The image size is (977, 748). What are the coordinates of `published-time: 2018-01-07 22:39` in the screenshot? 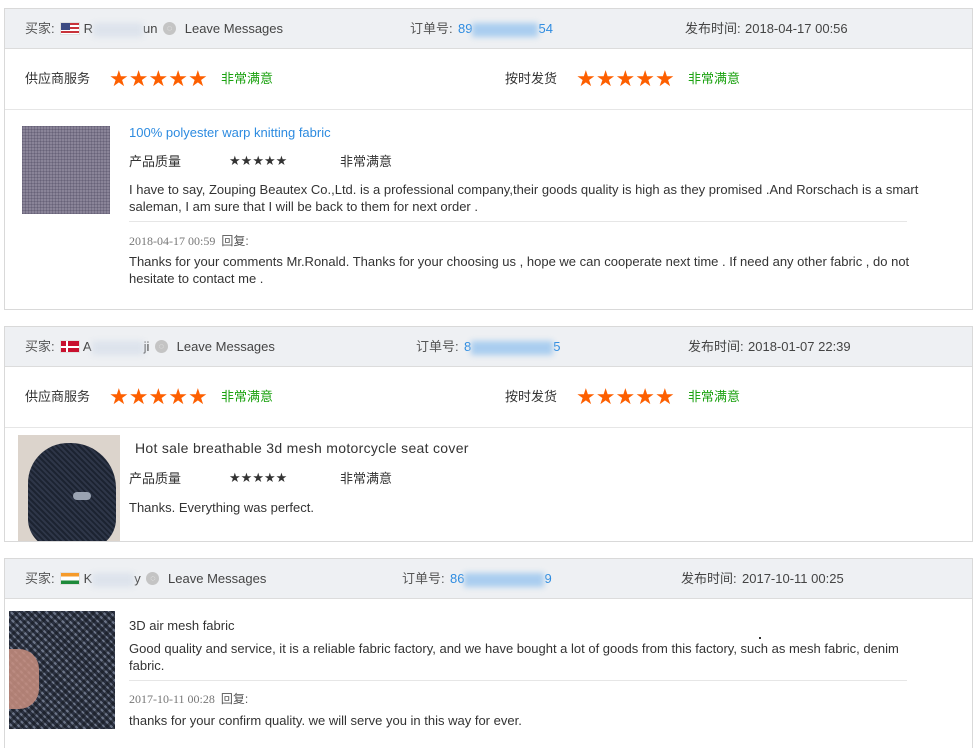 It's located at (799, 346).